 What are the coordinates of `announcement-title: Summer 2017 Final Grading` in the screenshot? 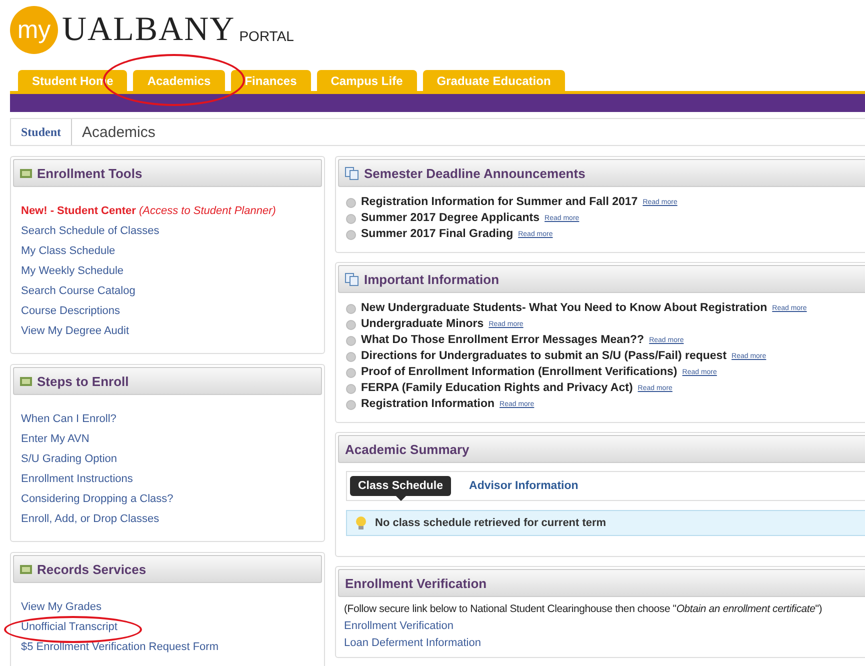 It's located at (437, 234).